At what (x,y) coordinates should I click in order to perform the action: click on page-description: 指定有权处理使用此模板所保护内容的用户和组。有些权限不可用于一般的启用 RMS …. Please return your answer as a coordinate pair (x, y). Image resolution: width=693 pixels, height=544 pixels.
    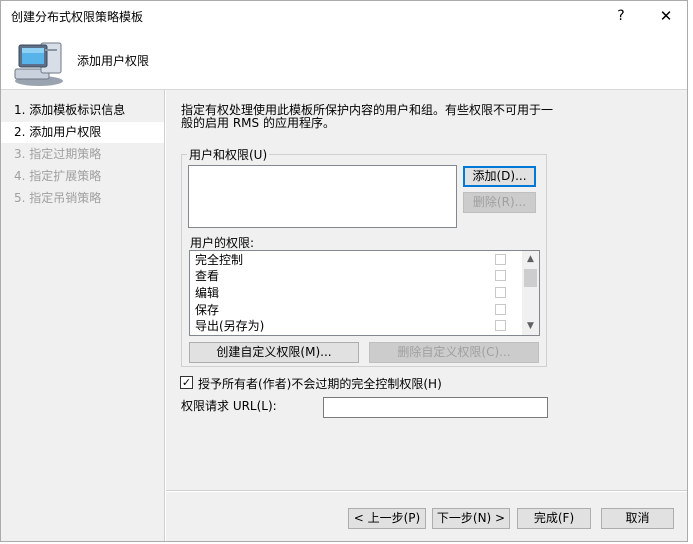
    Looking at the image, I should click on (367, 116).